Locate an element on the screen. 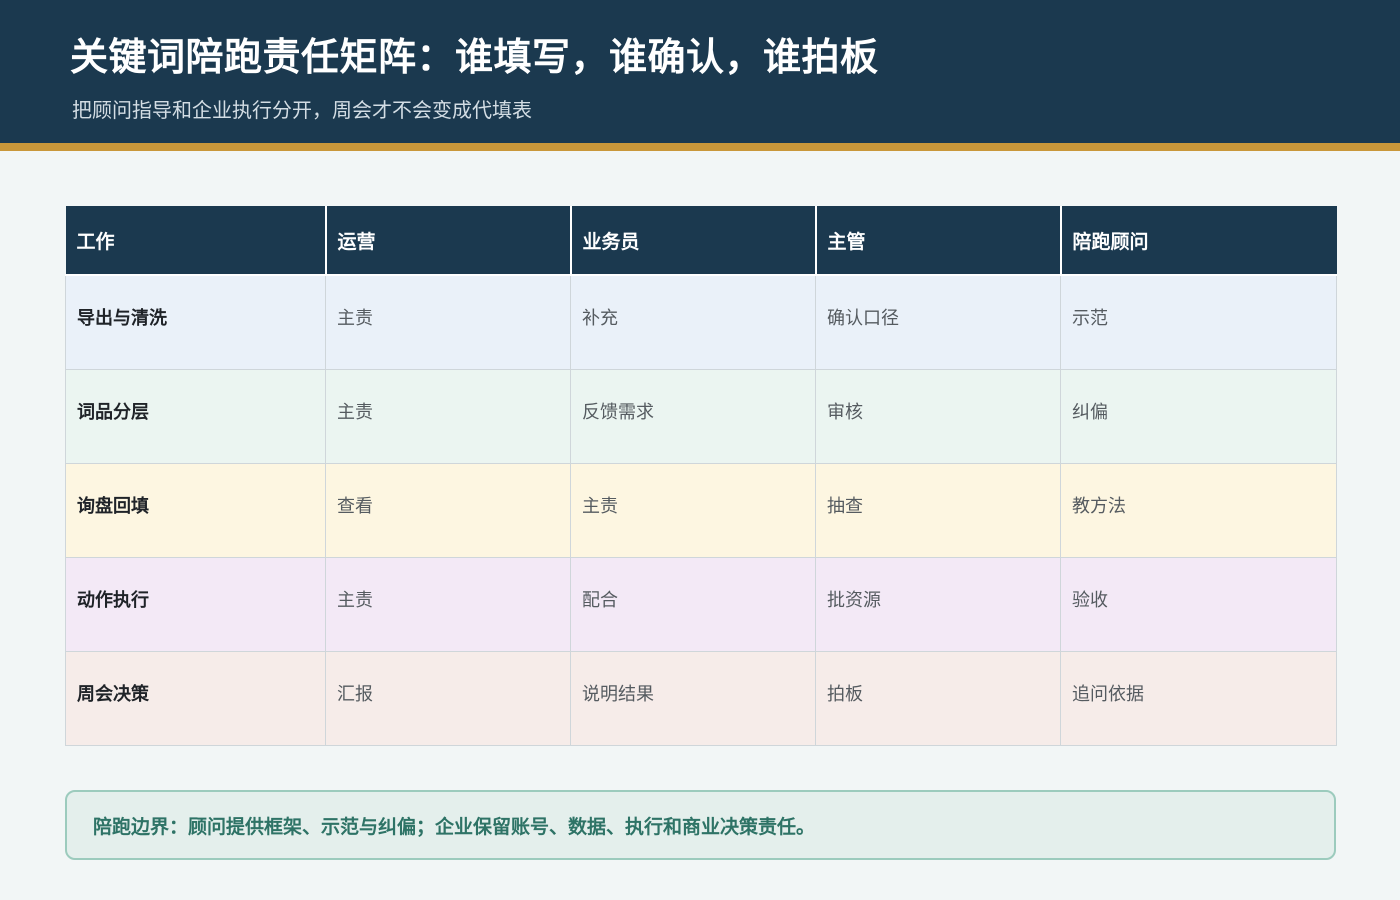  table-cell: 追问依据 is located at coordinates (1198, 698).